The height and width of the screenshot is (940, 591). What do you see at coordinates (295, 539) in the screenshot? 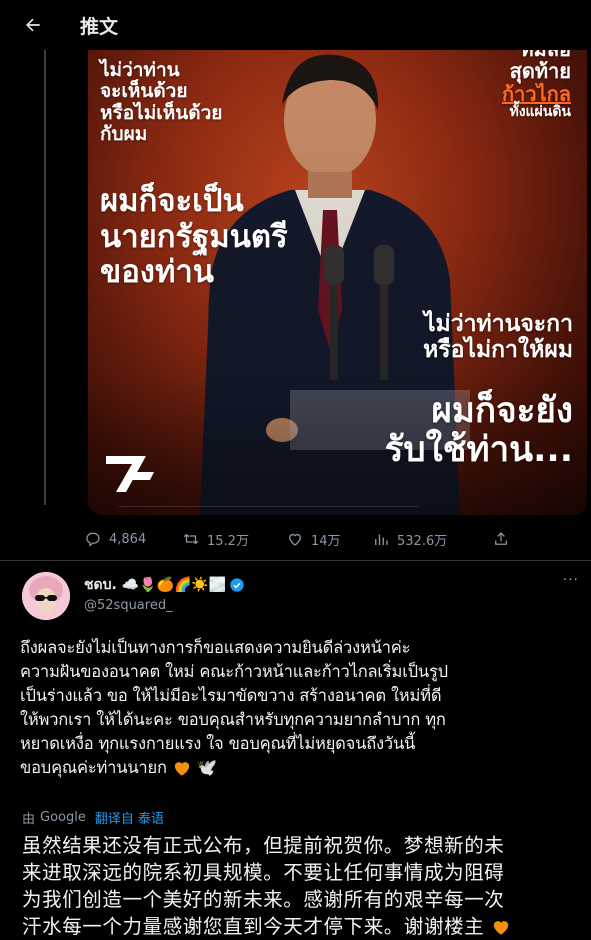
I see `heart-outline-icon` at bounding box center [295, 539].